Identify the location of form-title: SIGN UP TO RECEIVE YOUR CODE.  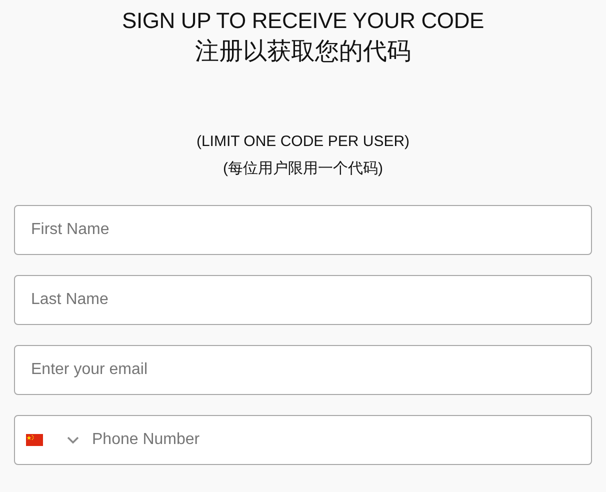
(303, 21).